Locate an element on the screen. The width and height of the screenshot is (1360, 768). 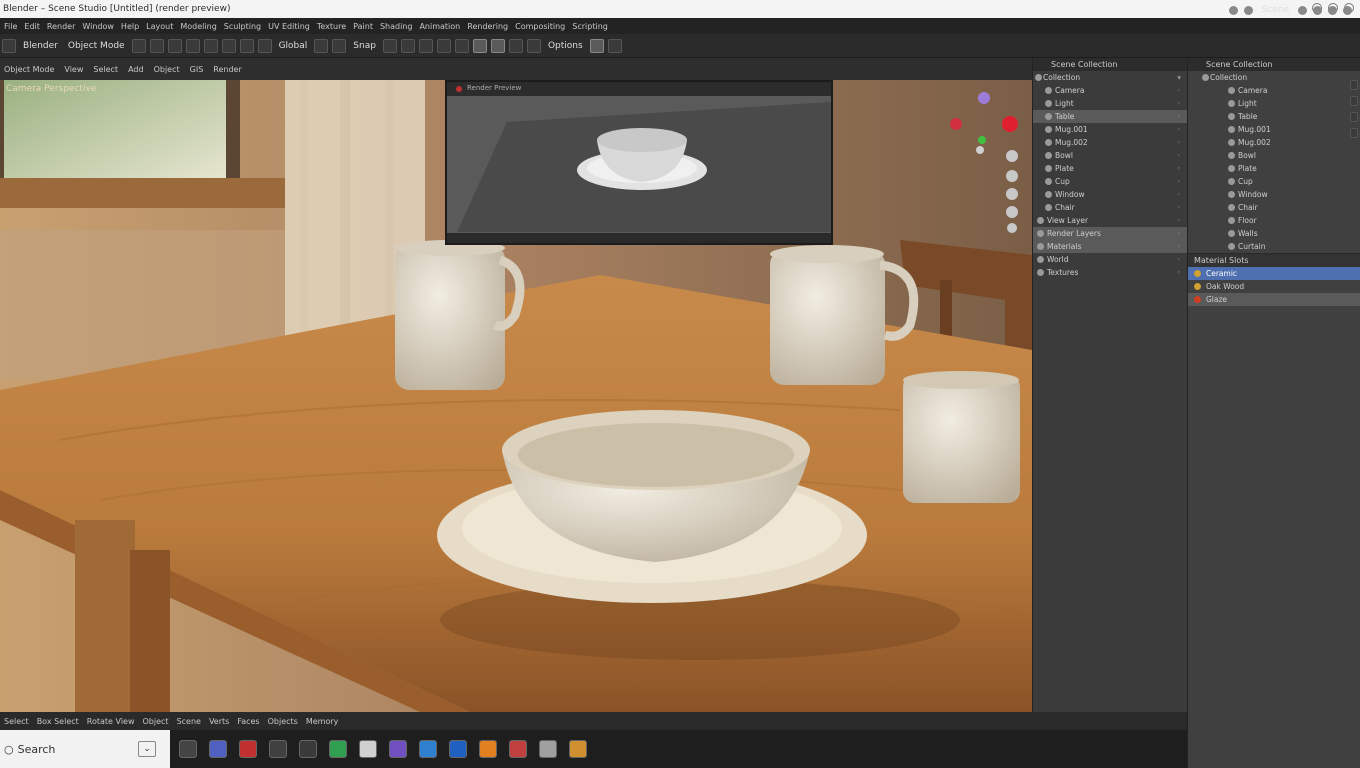
viewport-menu-item: View is located at coordinates (73, 69).